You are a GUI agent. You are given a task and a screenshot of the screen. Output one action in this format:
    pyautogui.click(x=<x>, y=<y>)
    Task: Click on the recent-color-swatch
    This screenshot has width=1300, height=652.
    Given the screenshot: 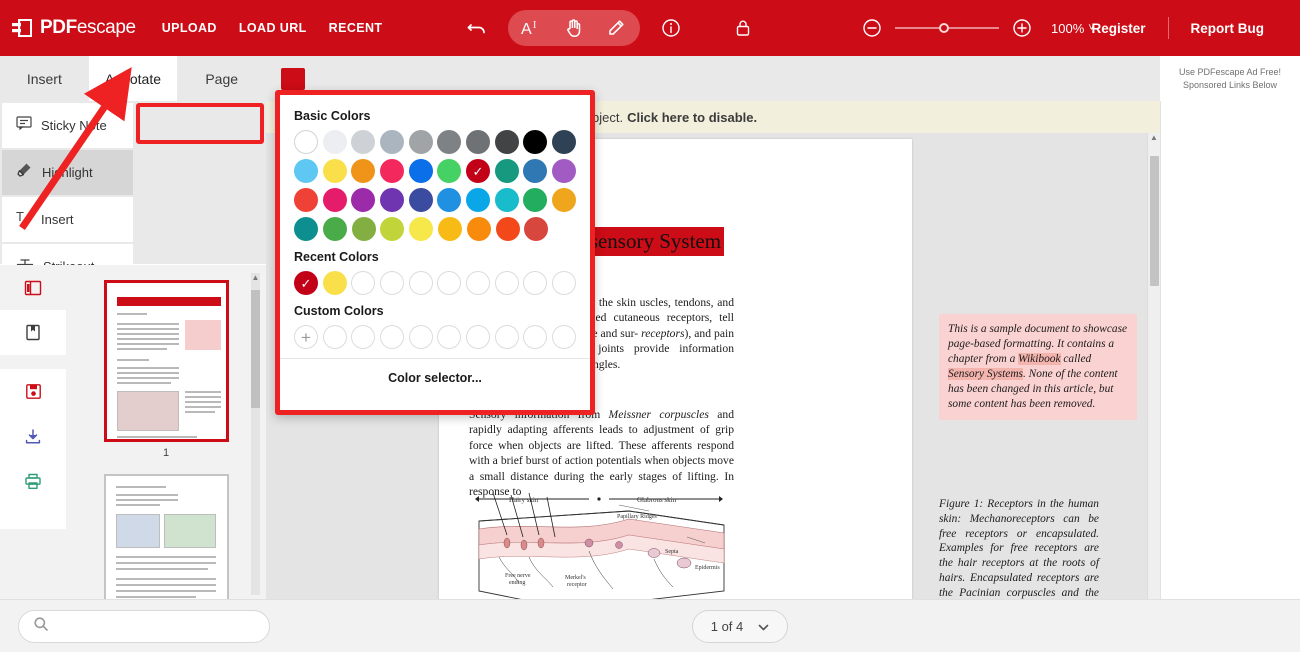 What is the action you would take?
    pyautogui.click(x=334, y=283)
    